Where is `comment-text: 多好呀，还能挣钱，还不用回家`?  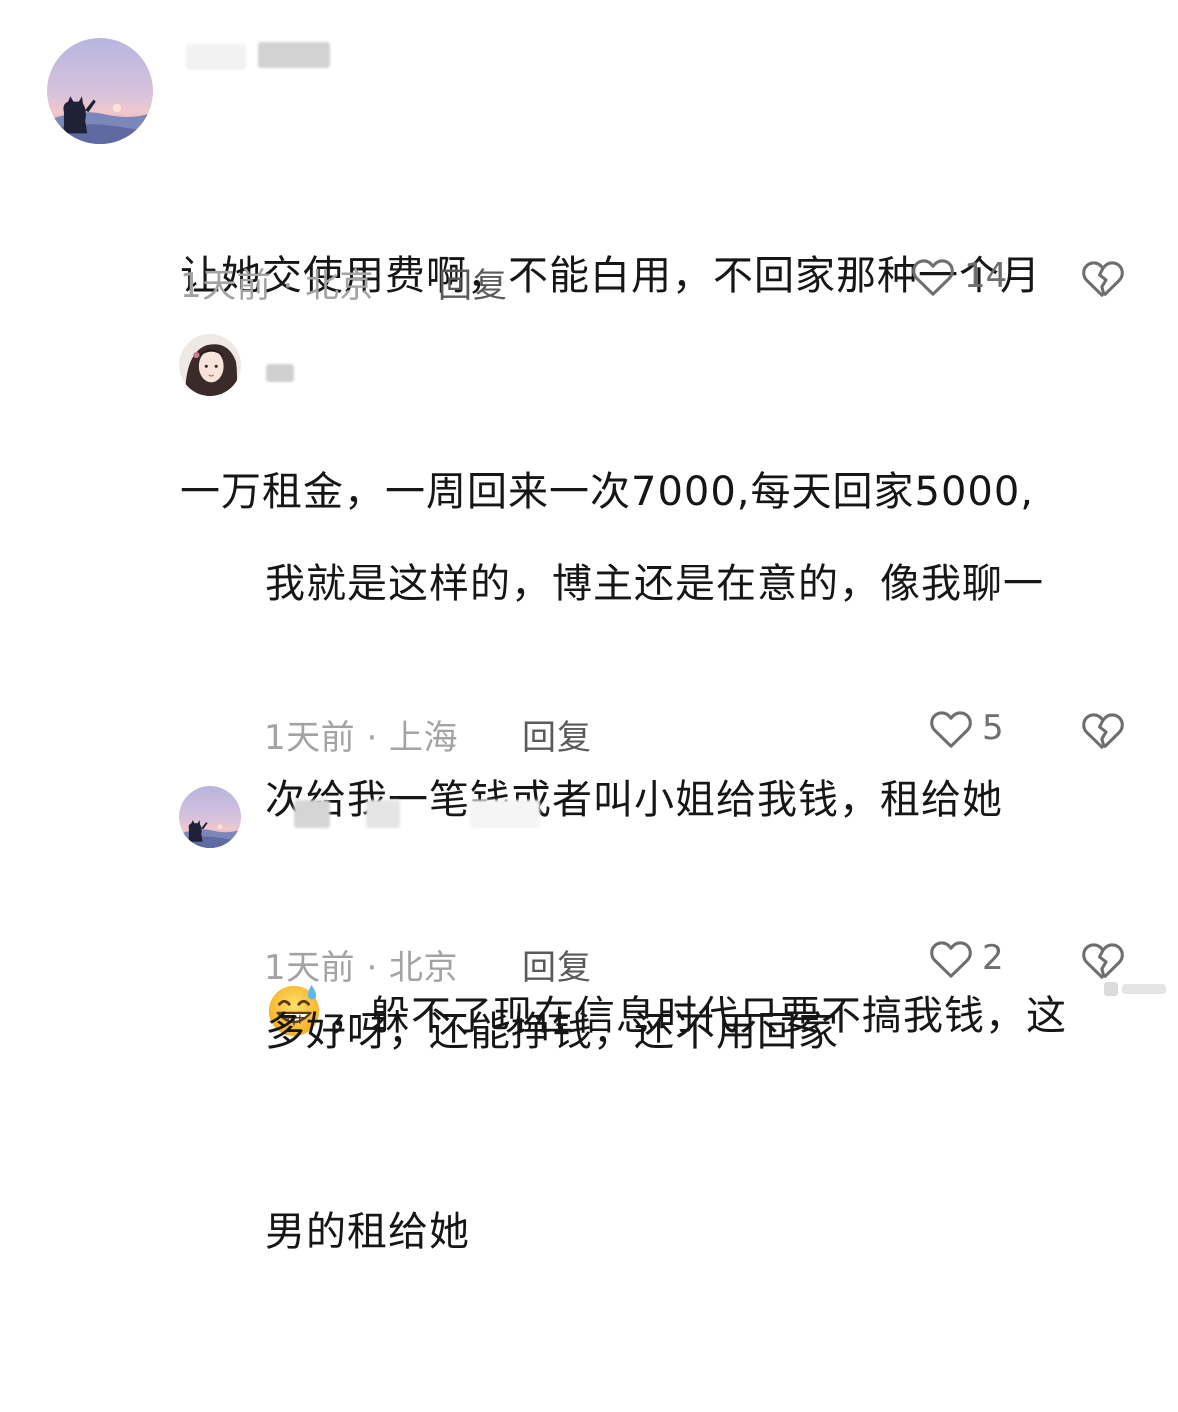
comment-text: 多好呀，还能挣钱，还不用回家 is located at coordinates (552, 1032).